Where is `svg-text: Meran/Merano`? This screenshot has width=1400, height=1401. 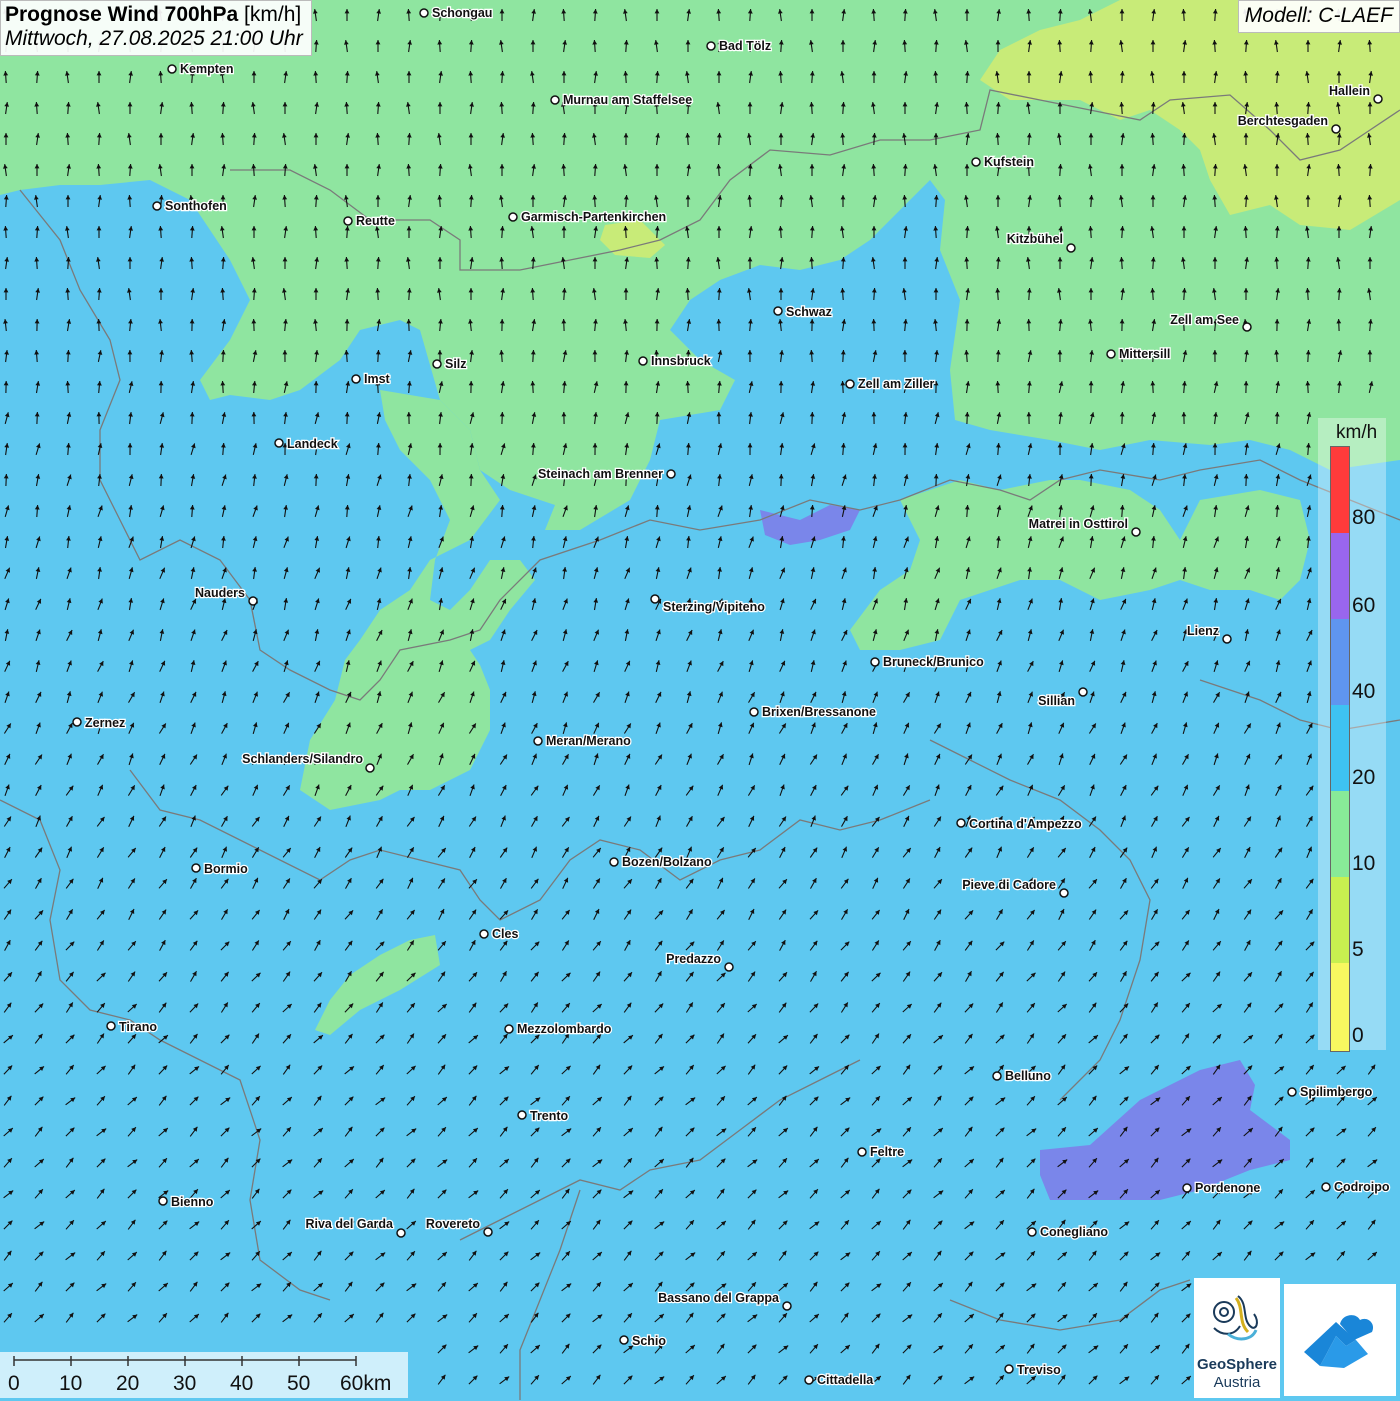 svg-text: Meran/Merano is located at coordinates (588, 741).